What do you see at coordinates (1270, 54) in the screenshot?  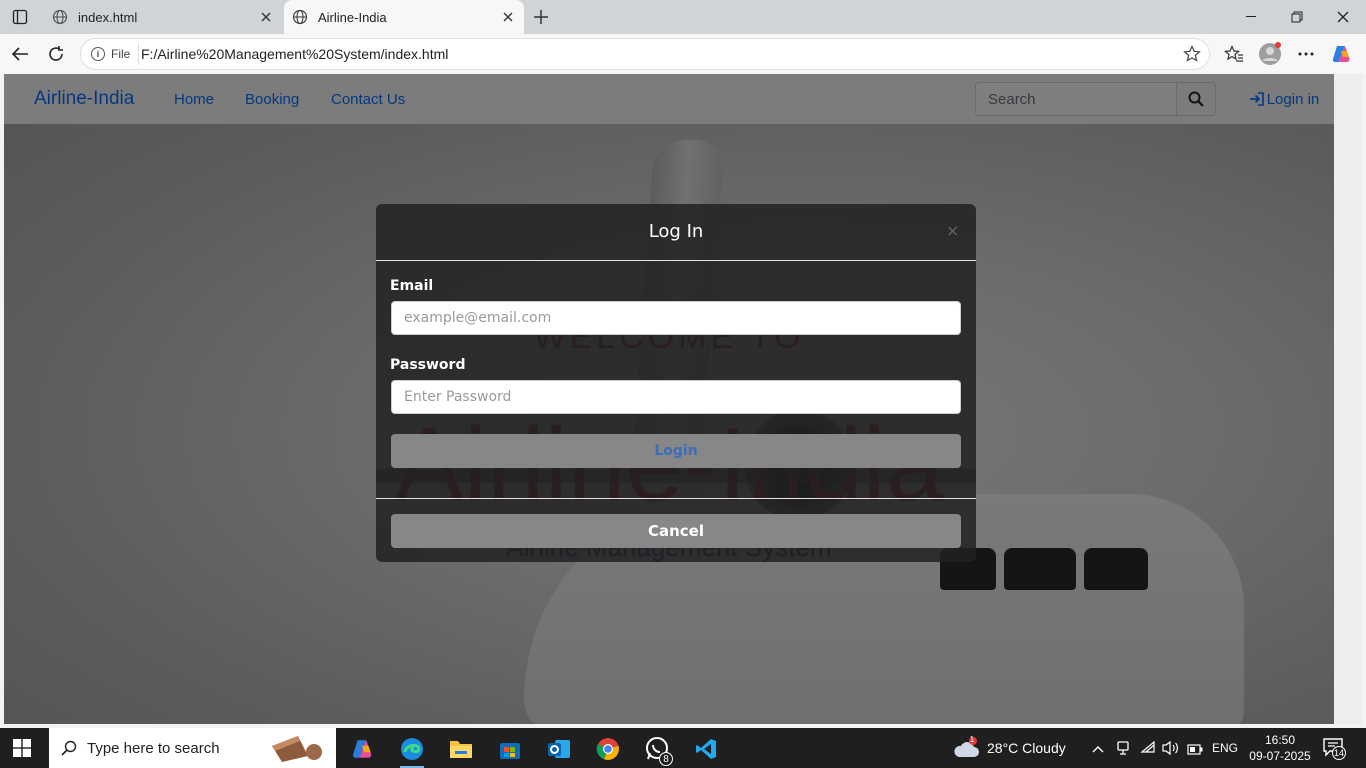 I see `profile-avatar` at bounding box center [1270, 54].